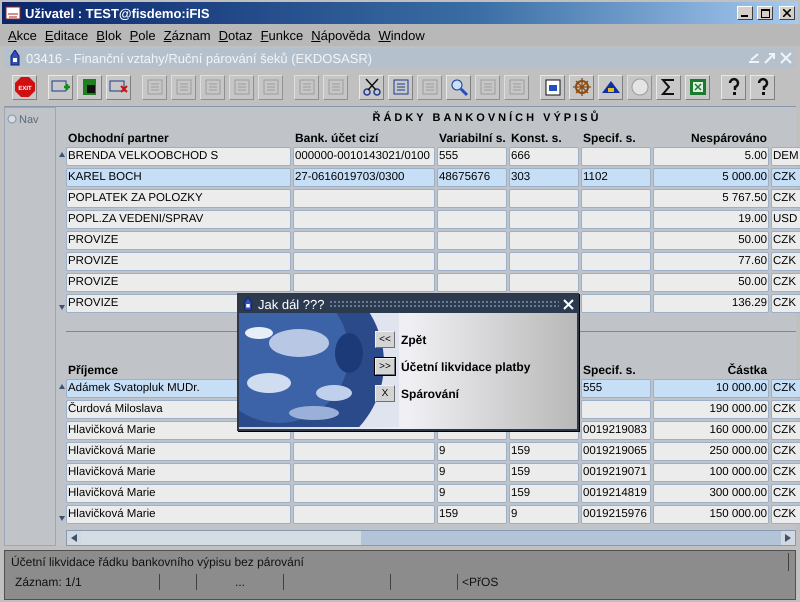 The image size is (800, 602). What do you see at coordinates (472, 138) in the screenshot?
I see `column-header: Variabilní s.` at bounding box center [472, 138].